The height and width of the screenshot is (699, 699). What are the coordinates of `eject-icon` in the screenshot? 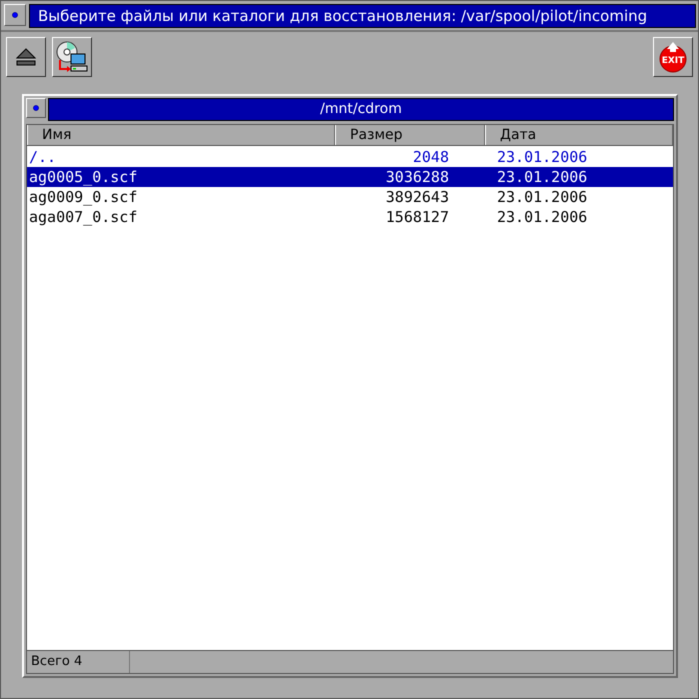 It's located at (26, 57).